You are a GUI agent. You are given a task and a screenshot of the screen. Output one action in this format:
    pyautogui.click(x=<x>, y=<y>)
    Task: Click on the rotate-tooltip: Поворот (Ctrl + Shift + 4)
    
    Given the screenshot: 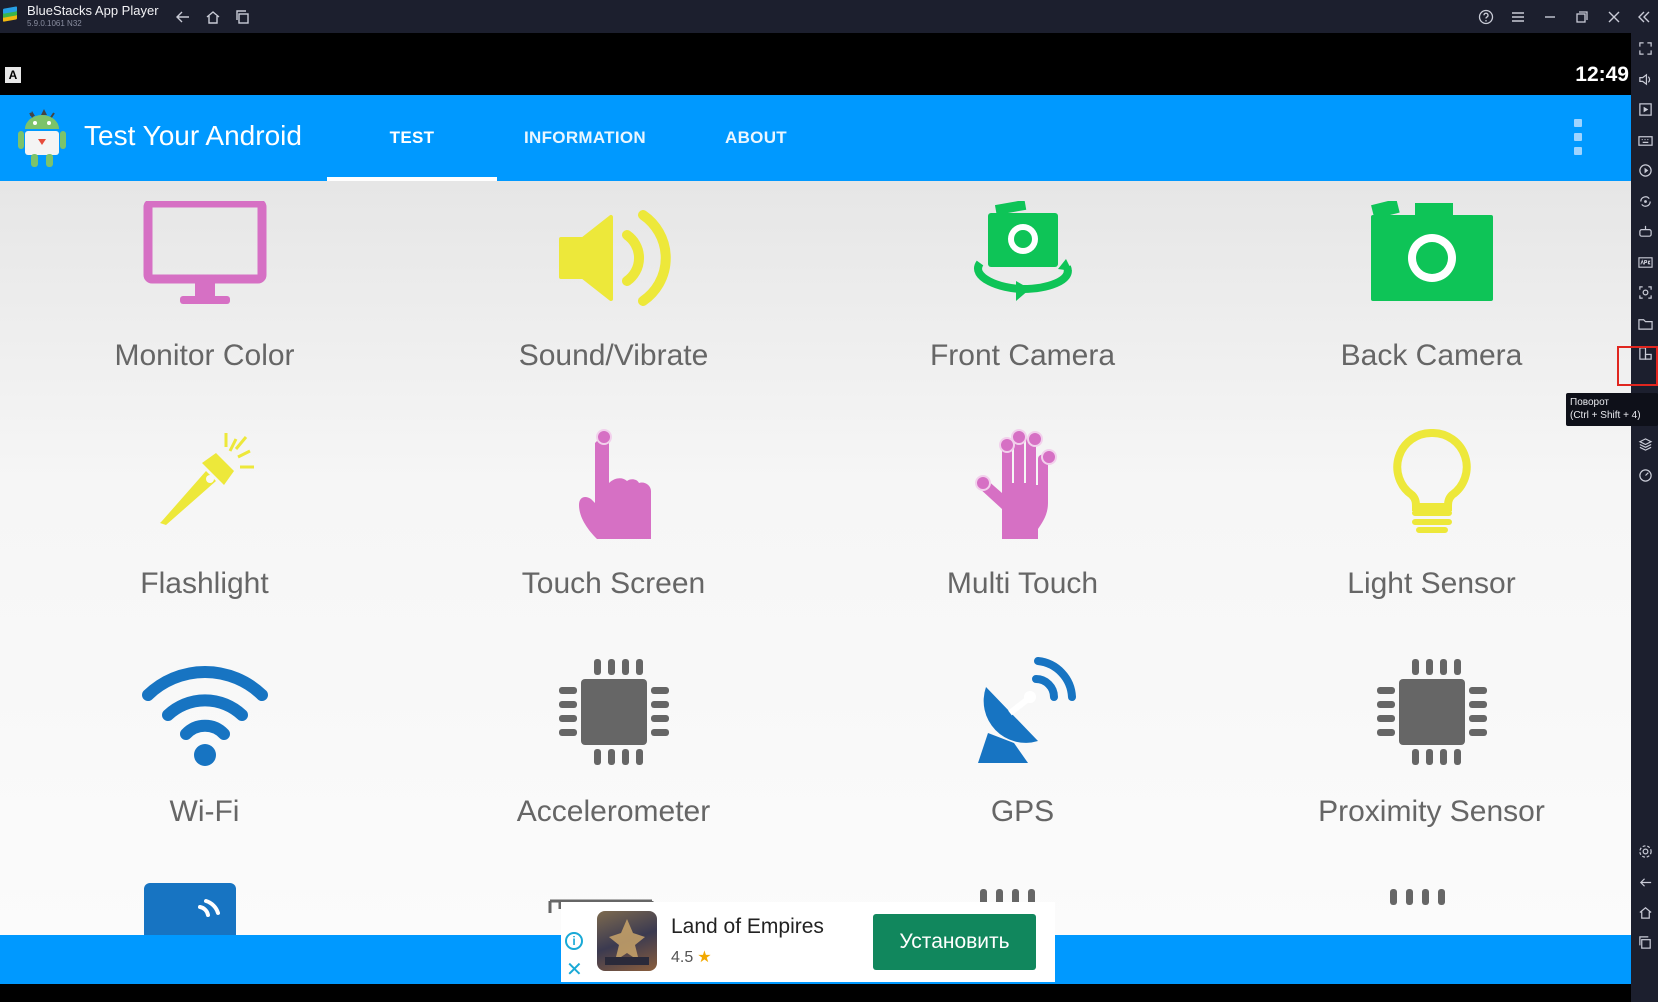 What is the action you would take?
    pyautogui.click(x=1612, y=409)
    